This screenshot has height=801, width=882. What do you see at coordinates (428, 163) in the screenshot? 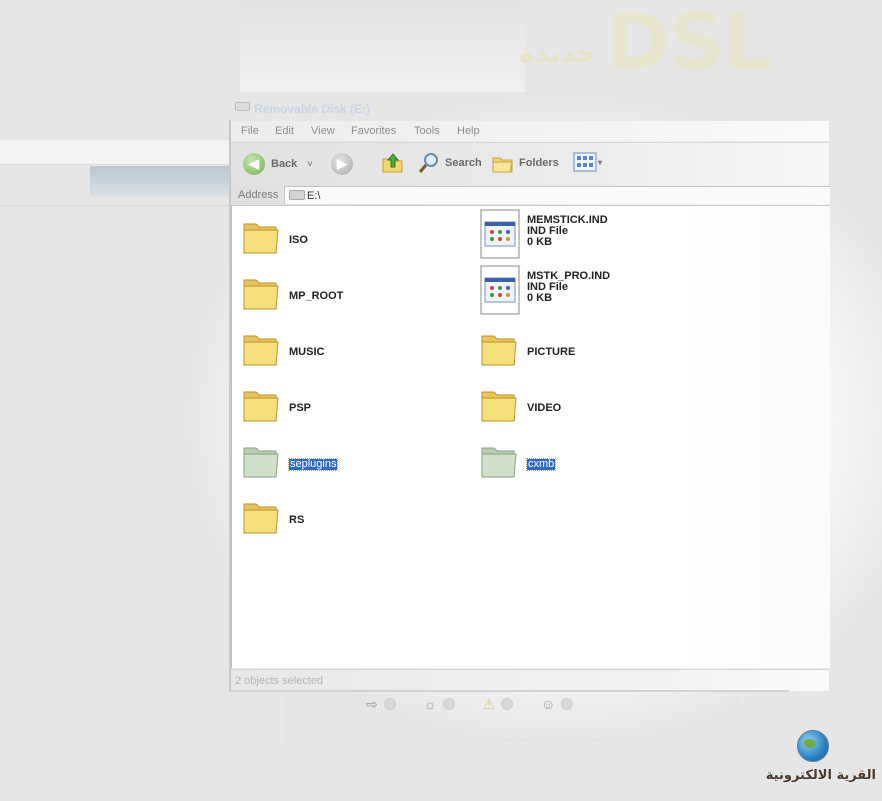
I see `search-icon` at bounding box center [428, 163].